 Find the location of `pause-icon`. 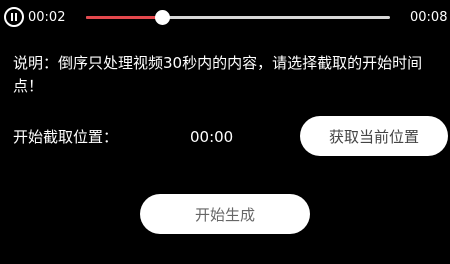

pause-icon is located at coordinates (14, 17).